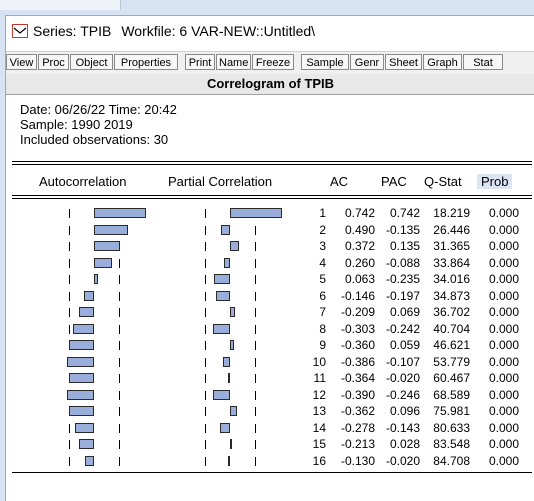 This screenshot has width=534, height=501. Describe the element at coordinates (319, 378) in the screenshot. I see `lag-cell: 11` at that location.